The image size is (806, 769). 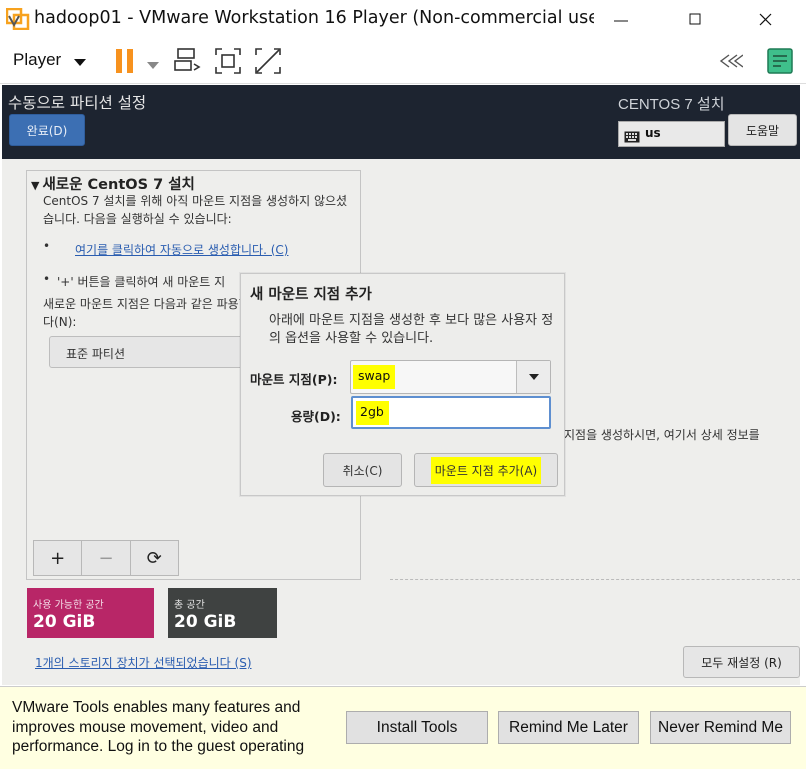 I want to click on divider, so click(x=595, y=579).